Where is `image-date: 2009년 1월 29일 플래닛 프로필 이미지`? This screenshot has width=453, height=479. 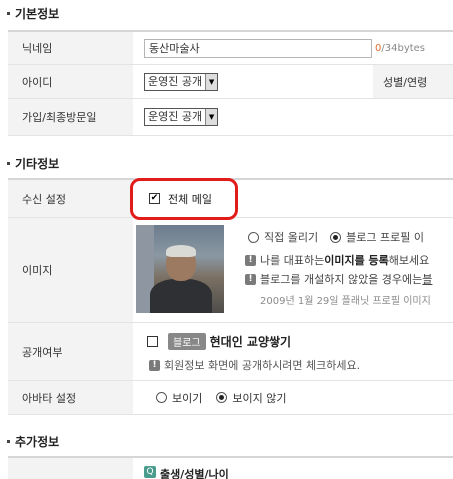 image-date: 2009년 1월 29일 플래닛 프로필 이미지 is located at coordinates (345, 301).